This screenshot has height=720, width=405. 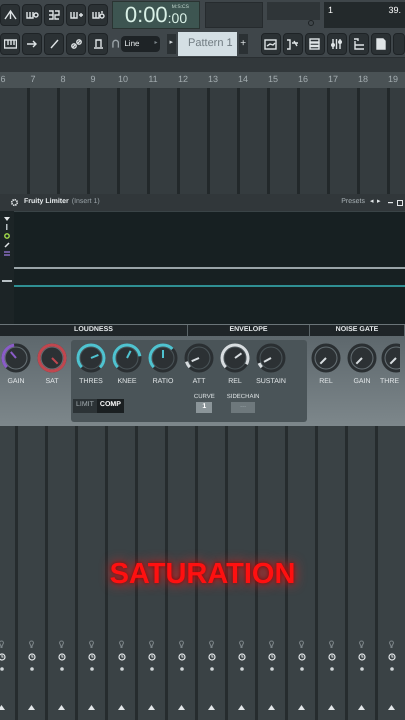 I want to click on overlay-caption: SATURATION, so click(x=203, y=574).